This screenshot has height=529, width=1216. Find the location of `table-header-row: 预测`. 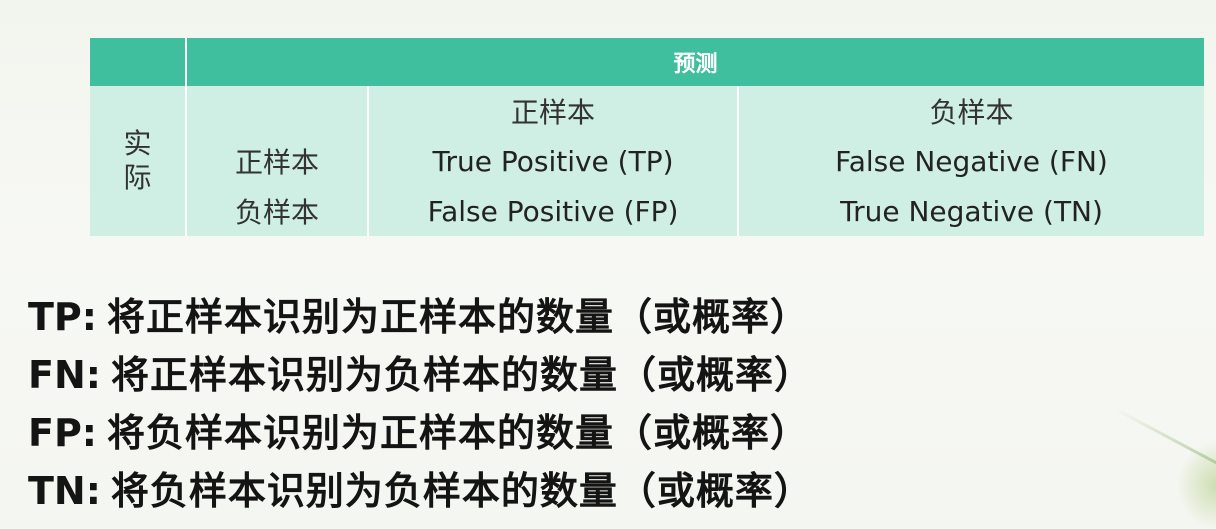

table-header-row: 预测 is located at coordinates (647, 62).